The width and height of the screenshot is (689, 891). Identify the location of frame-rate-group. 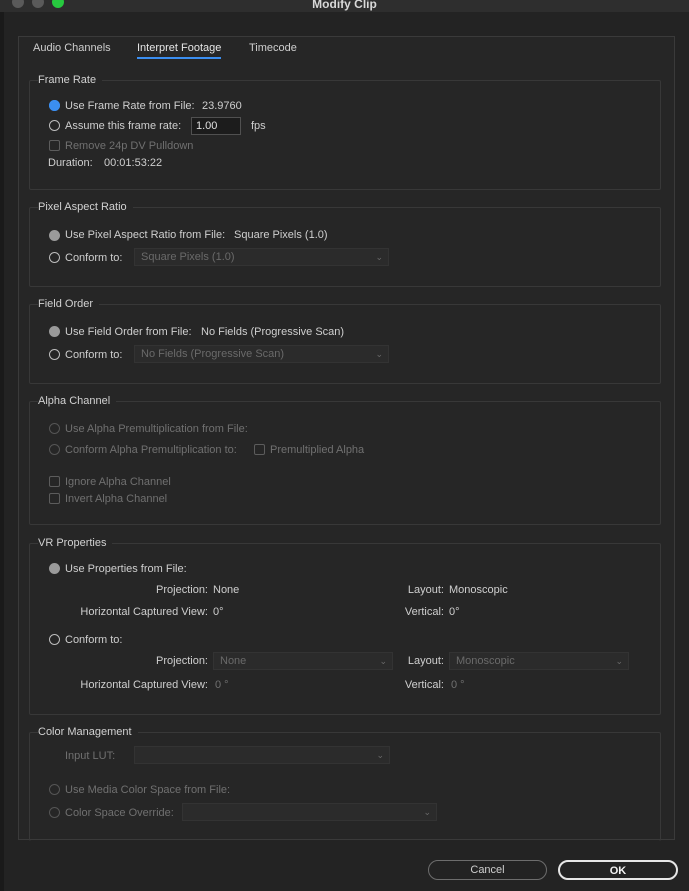
(345, 135).